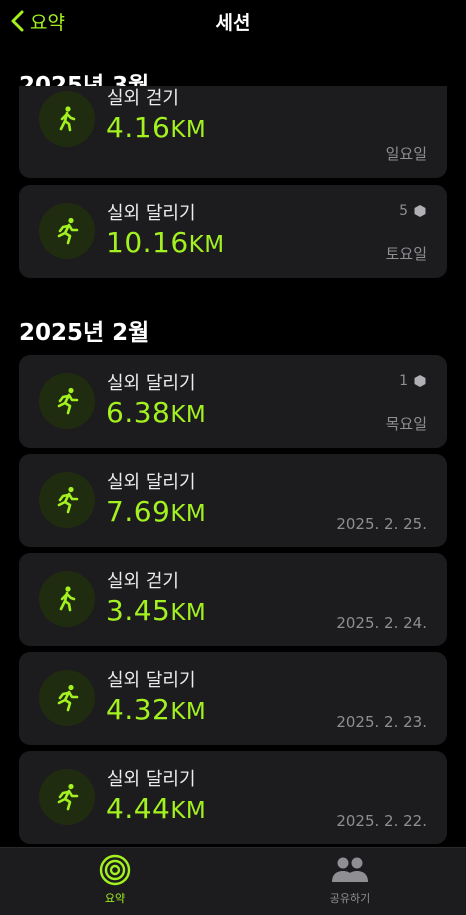 This screenshot has height=915, width=466. What do you see at coordinates (233, 500) in the screenshot?
I see `session-card: 실외 달리기 7.69KM 2025. 2. 25.` at bounding box center [233, 500].